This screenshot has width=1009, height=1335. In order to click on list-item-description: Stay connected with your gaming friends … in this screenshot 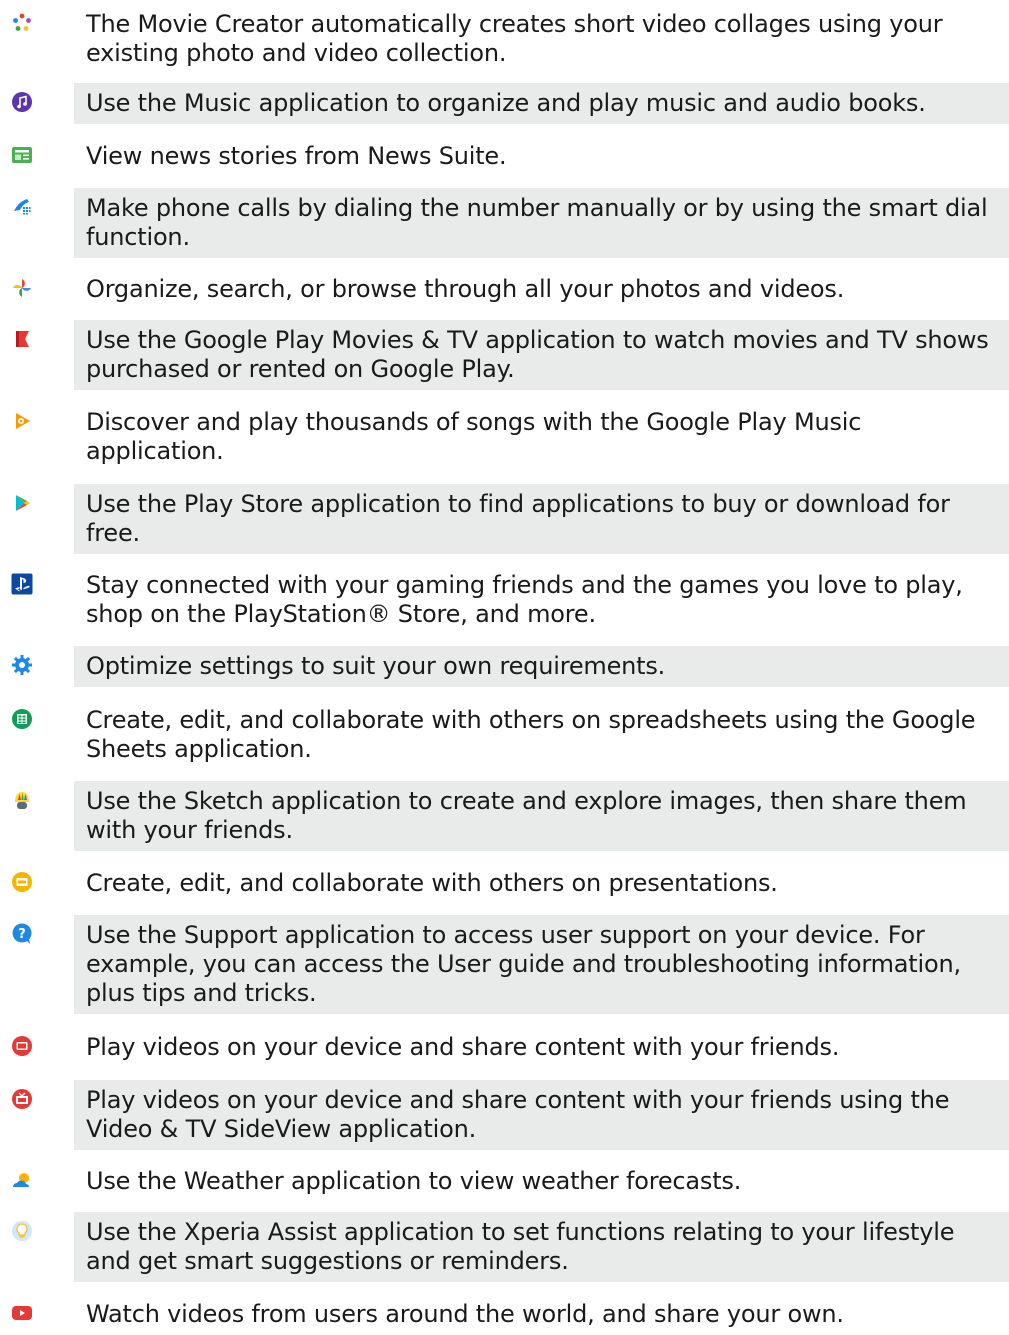, I will do `click(524, 599)`.